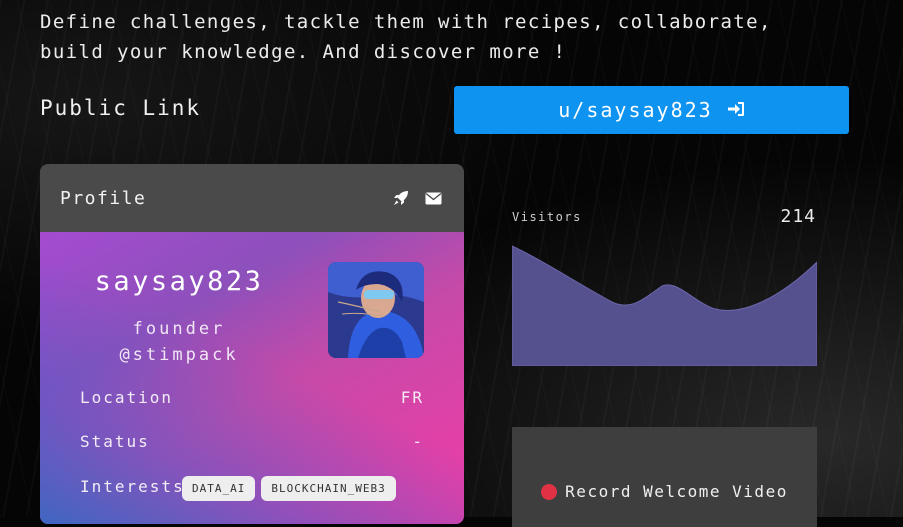 Image resolution: width=903 pixels, height=527 pixels. Describe the element at coordinates (736, 110) in the screenshot. I see `sign-in-icon` at that location.